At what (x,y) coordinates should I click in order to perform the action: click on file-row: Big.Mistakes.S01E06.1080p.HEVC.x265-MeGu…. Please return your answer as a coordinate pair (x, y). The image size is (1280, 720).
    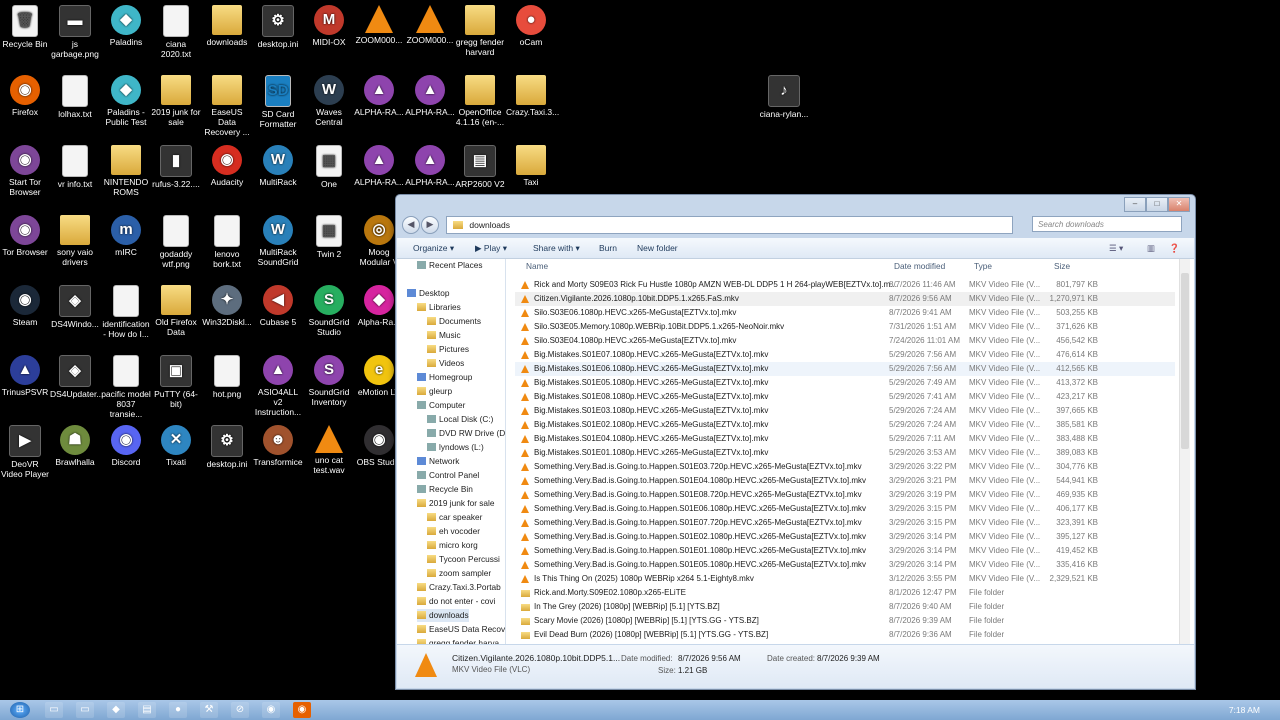
    Looking at the image, I should click on (845, 369).